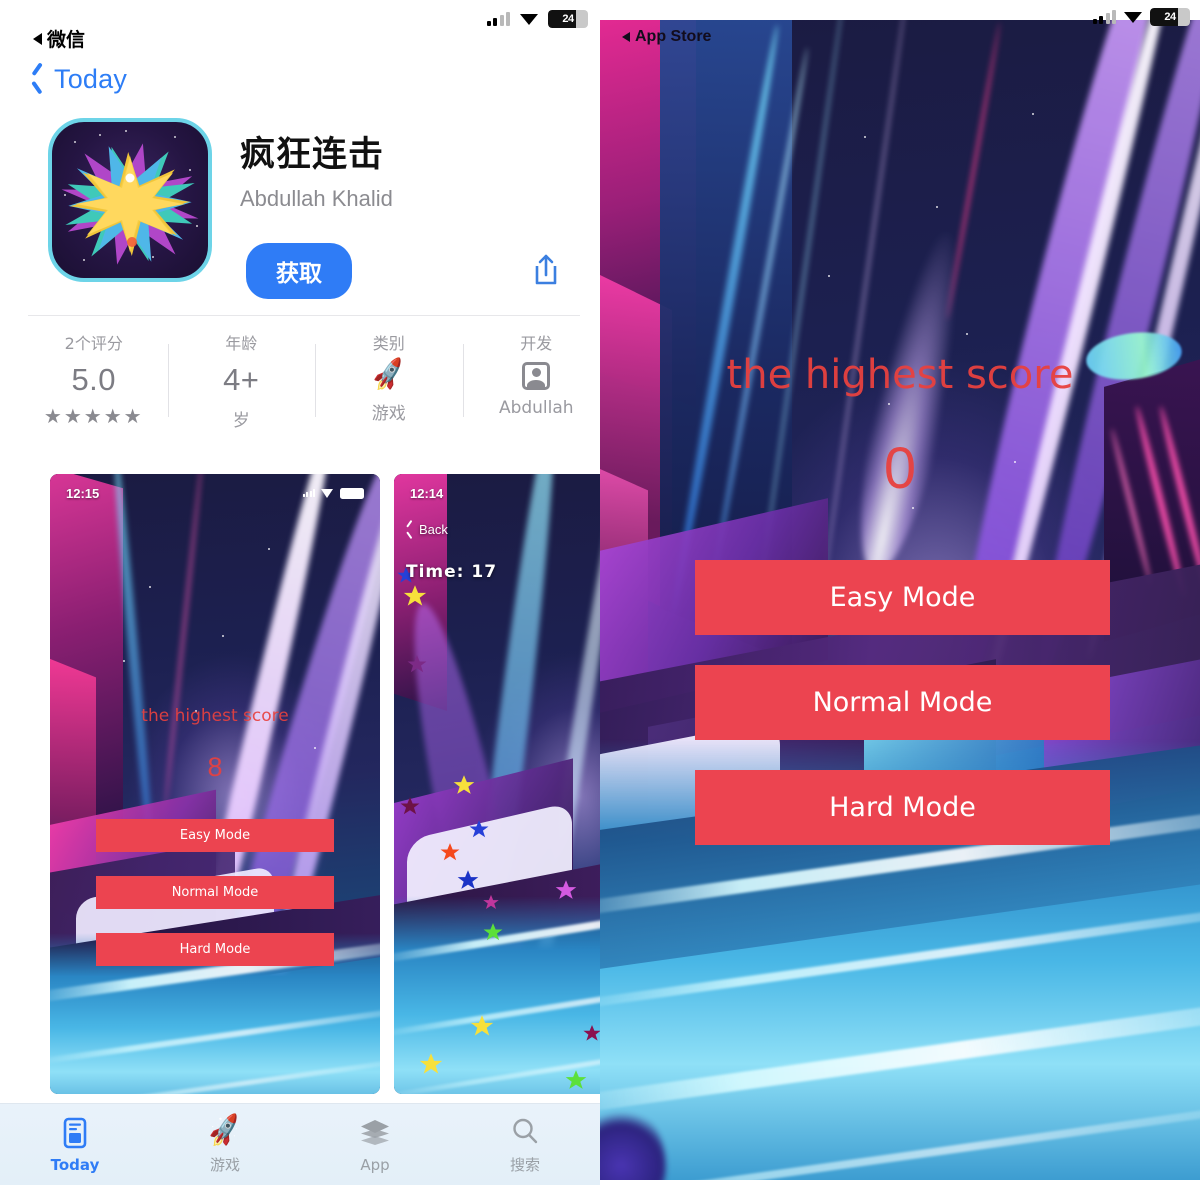 The height and width of the screenshot is (1200, 1200). Describe the element at coordinates (525, 1131) in the screenshot. I see `search-icon` at that location.